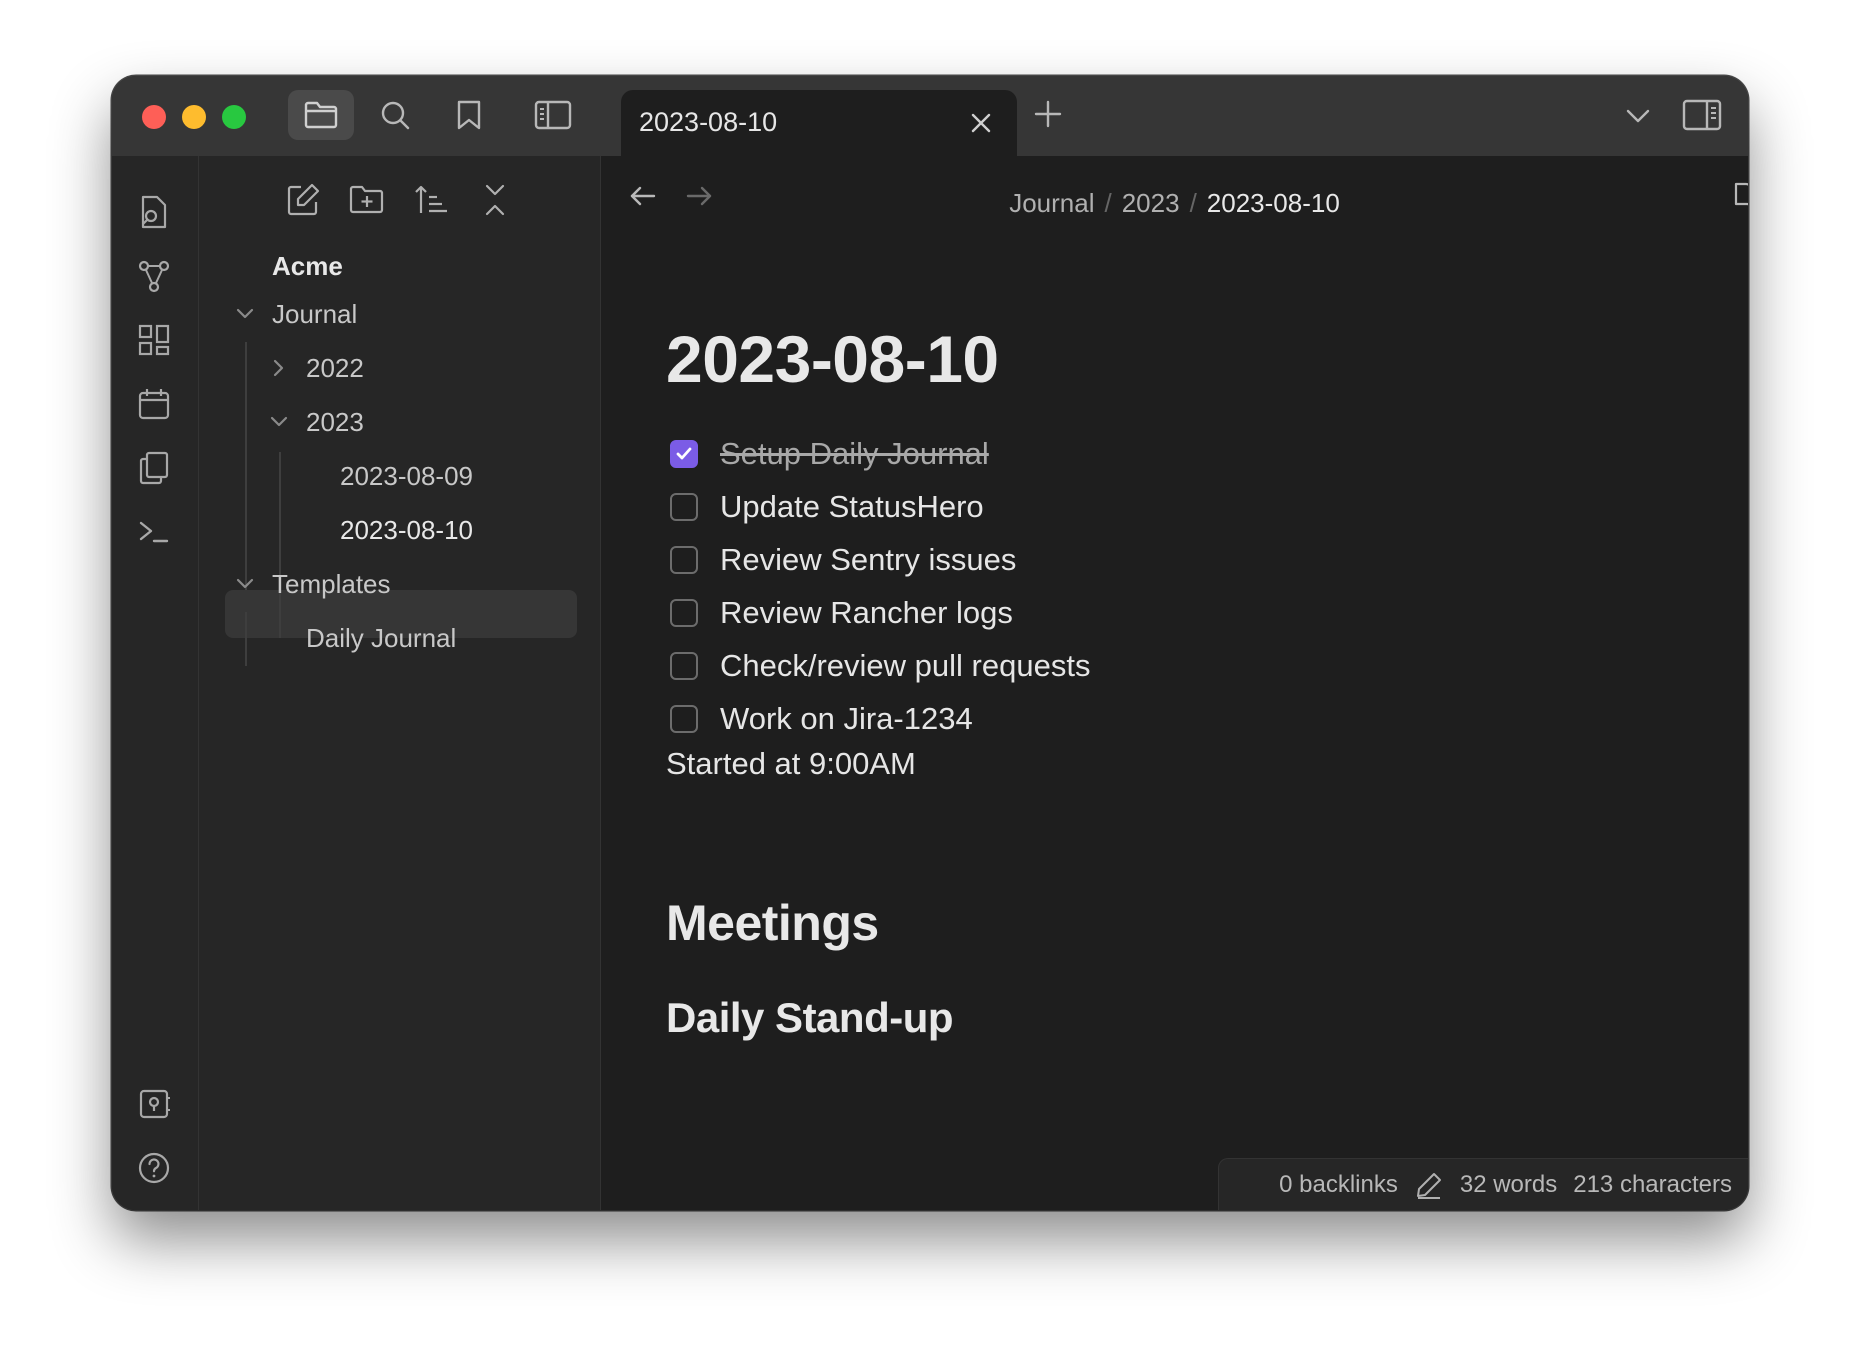  I want to click on right-sidebar-toggle-icon, so click(1702, 116).